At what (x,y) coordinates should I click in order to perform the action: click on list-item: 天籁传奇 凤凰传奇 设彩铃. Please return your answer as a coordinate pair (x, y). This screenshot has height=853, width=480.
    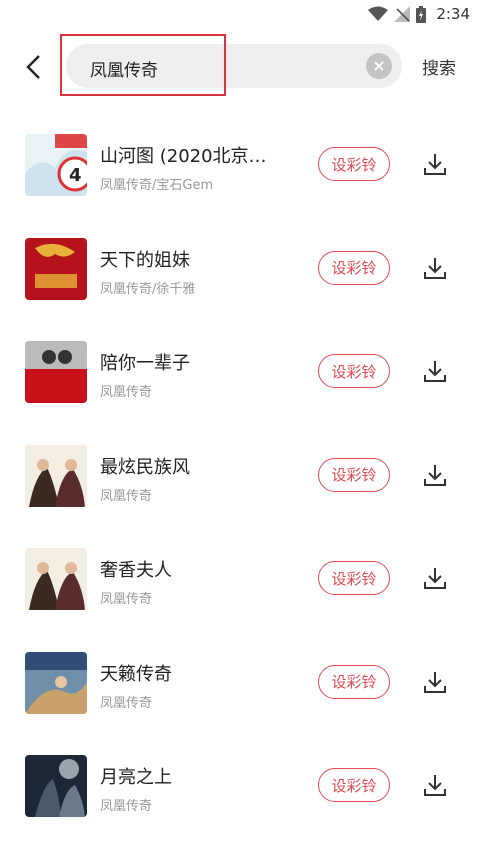
    Looking at the image, I should click on (240, 680).